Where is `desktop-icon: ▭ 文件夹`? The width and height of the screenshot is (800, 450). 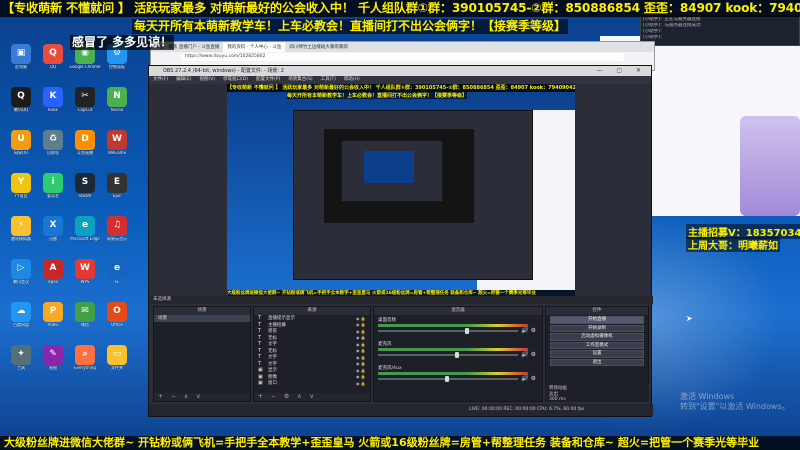
desktop-icon: ▭ 文件夹 is located at coordinates (117, 357).